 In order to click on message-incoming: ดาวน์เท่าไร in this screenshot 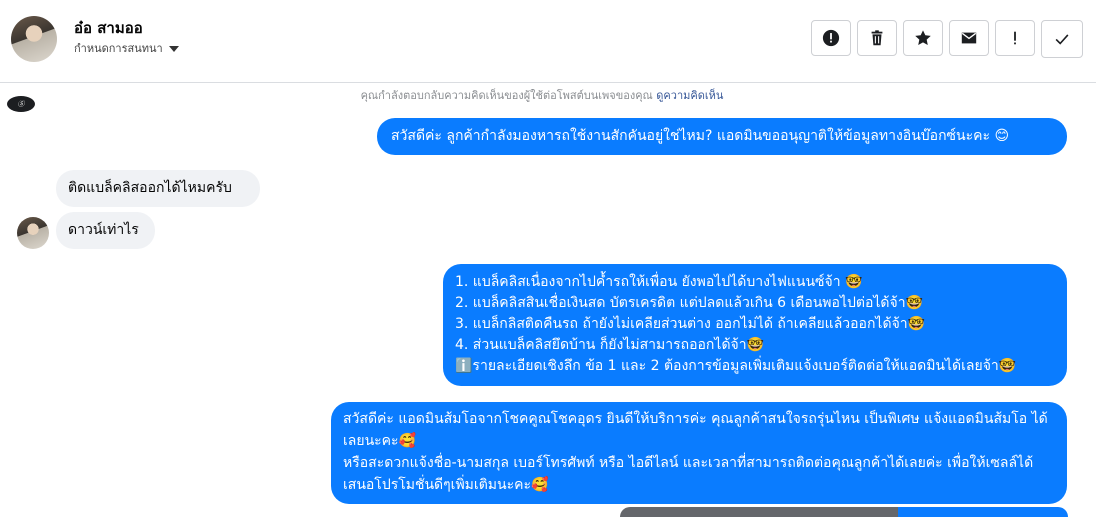, I will do `click(105, 230)`.